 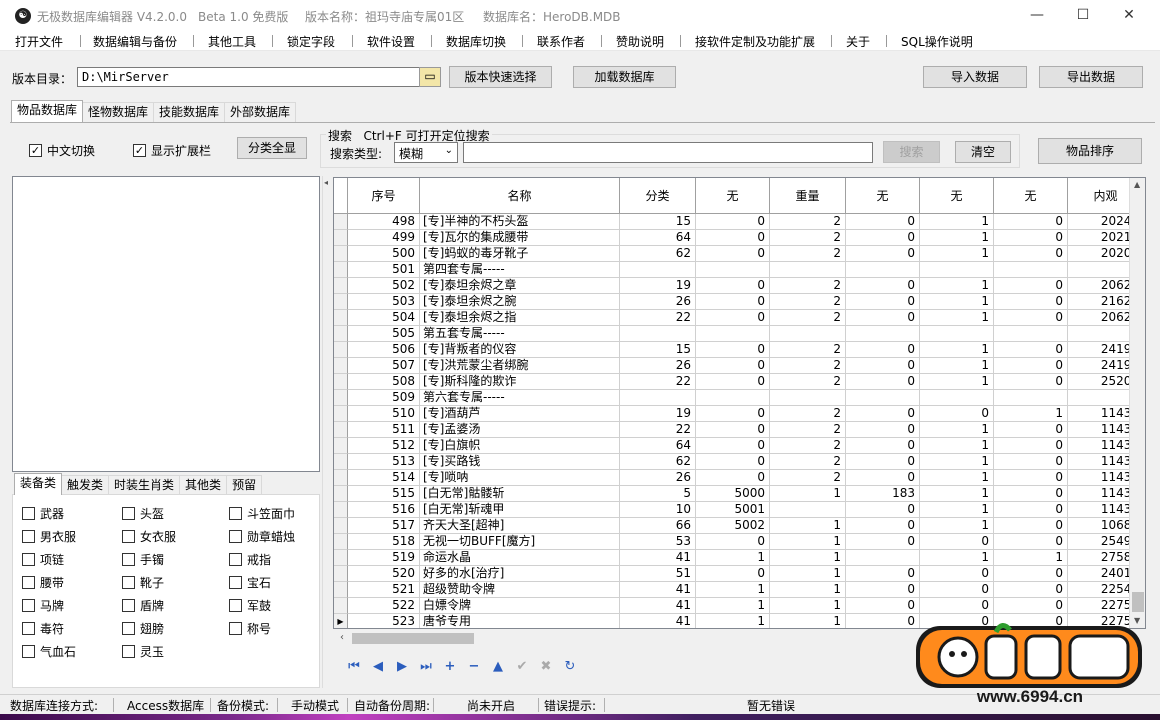 What do you see at coordinates (384, 222) in the screenshot?
I see `table-cell: 498` at bounding box center [384, 222].